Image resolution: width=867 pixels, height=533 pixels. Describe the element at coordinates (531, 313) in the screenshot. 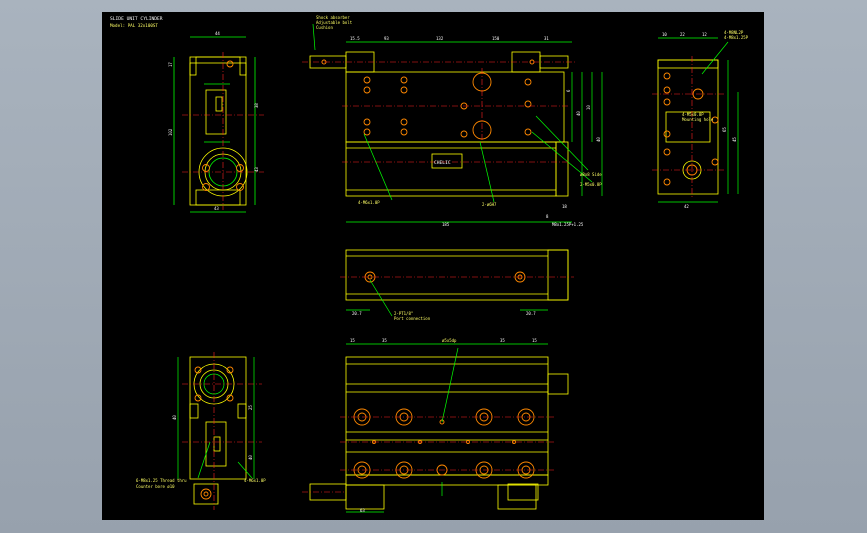

I see `dim-lower-r: 20.7` at that location.